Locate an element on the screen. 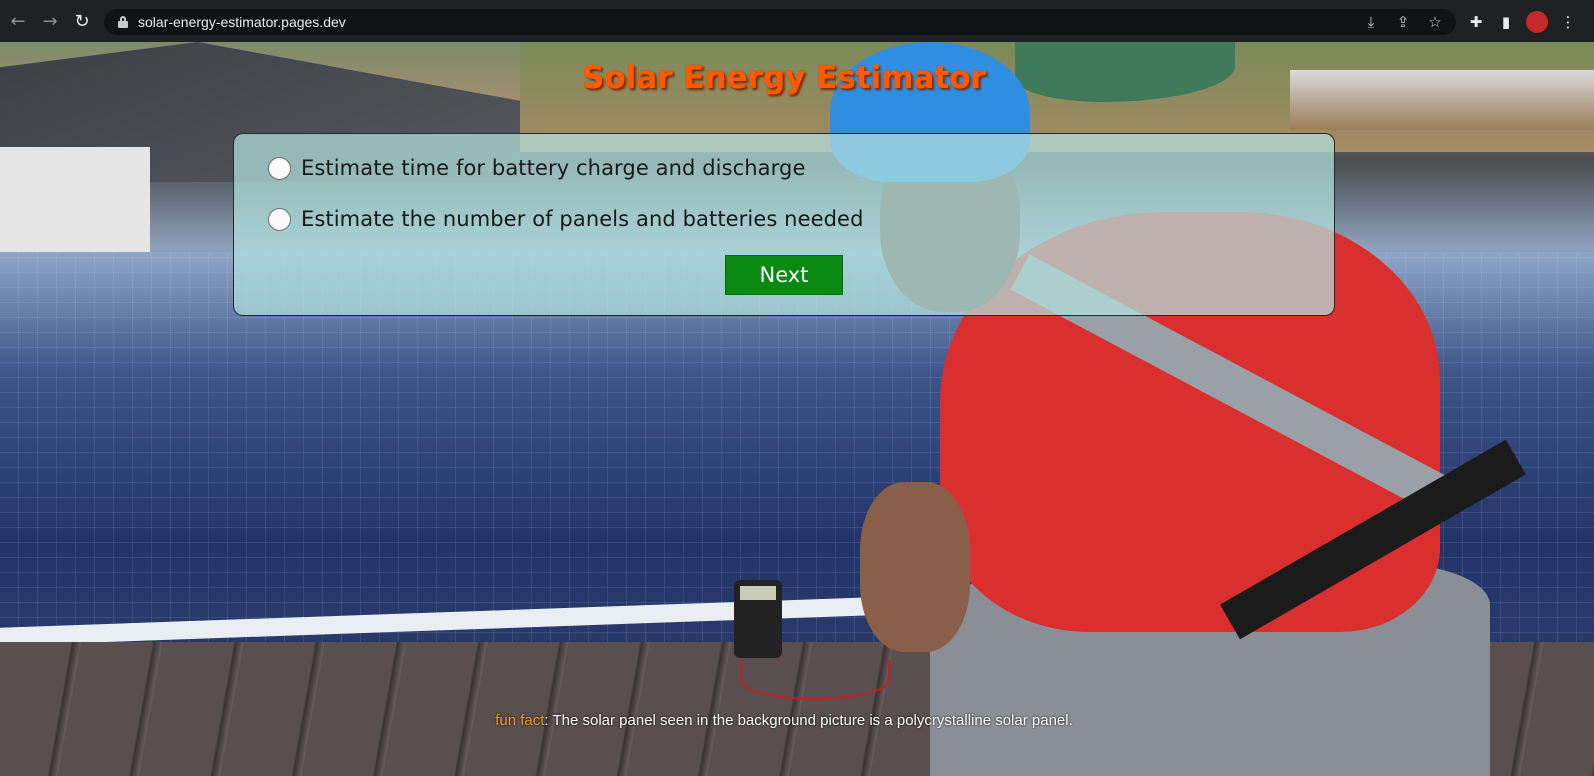 This screenshot has width=1594, height=776. url-text: solar-energy-estimator.pages.dev is located at coordinates (242, 22).